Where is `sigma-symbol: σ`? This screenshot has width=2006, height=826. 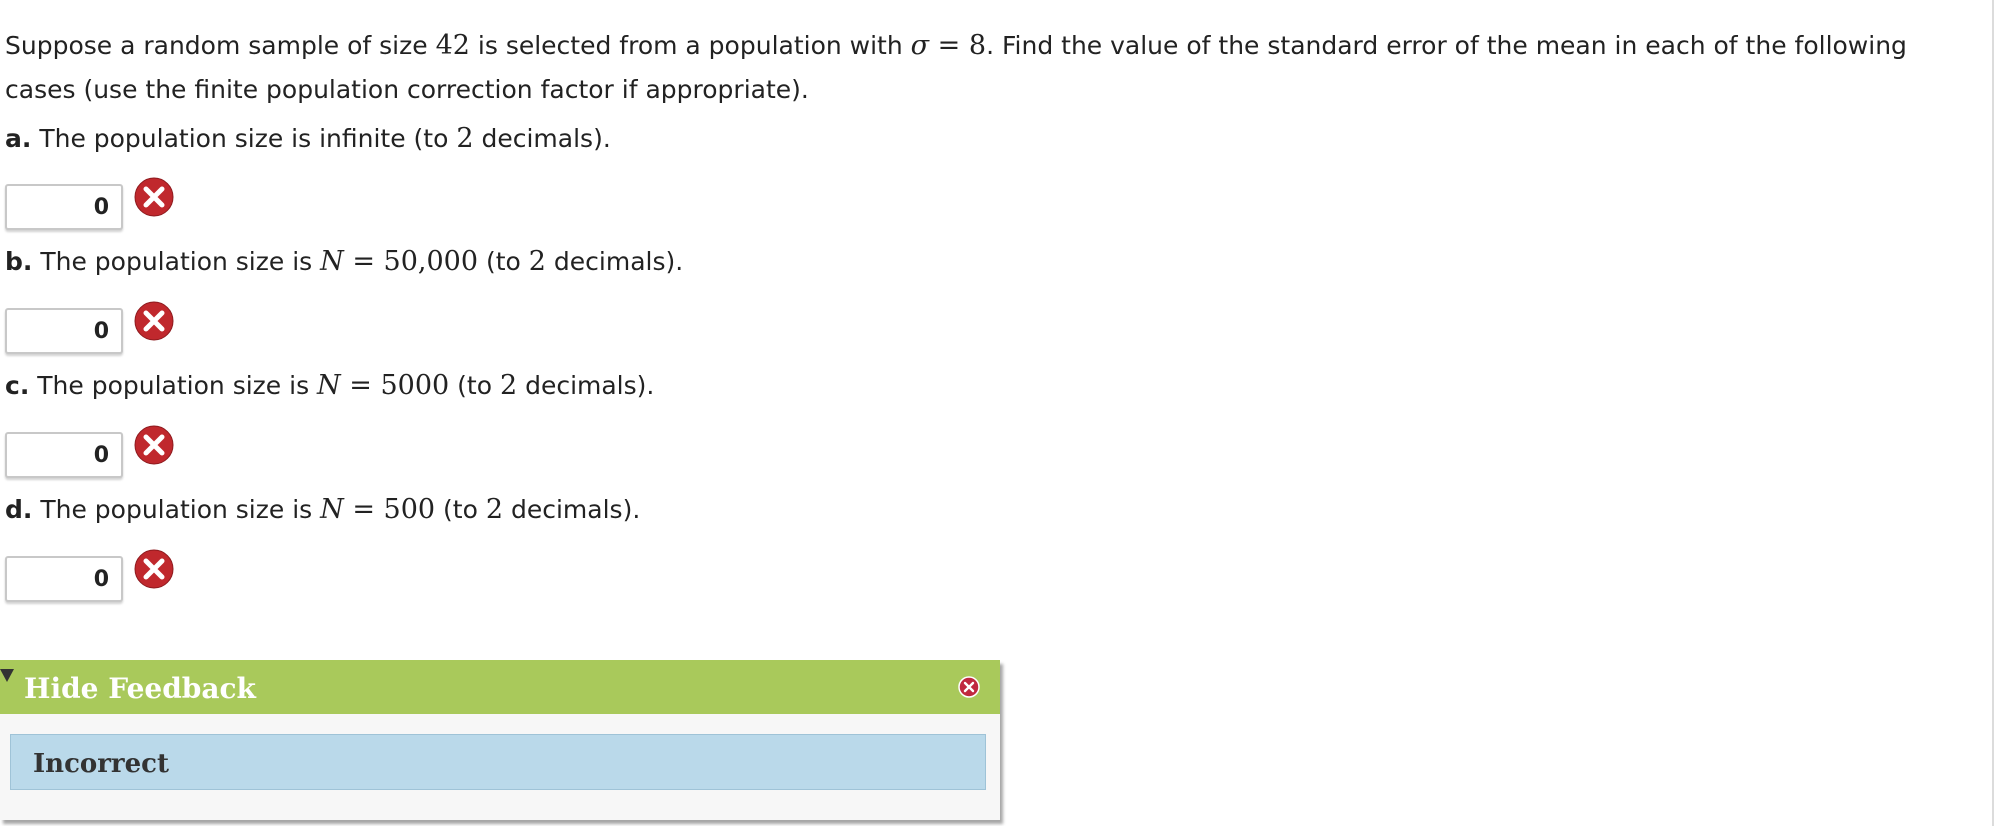 sigma-symbol: σ is located at coordinates (920, 45).